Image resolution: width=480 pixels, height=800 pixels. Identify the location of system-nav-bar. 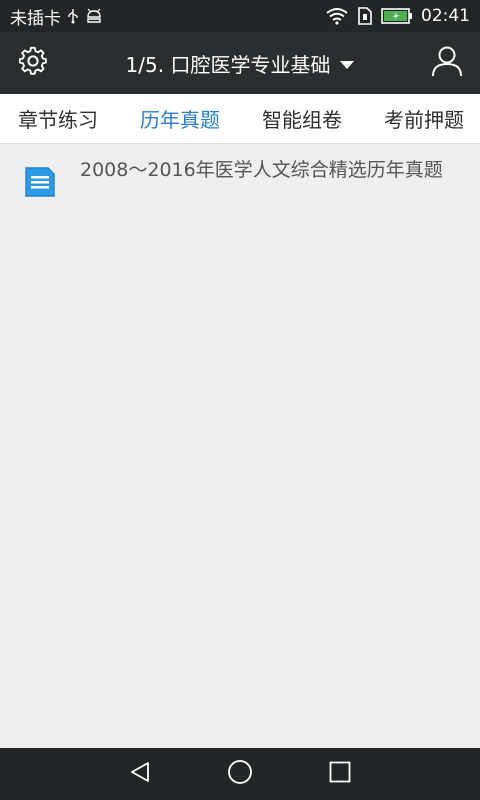
(240, 774).